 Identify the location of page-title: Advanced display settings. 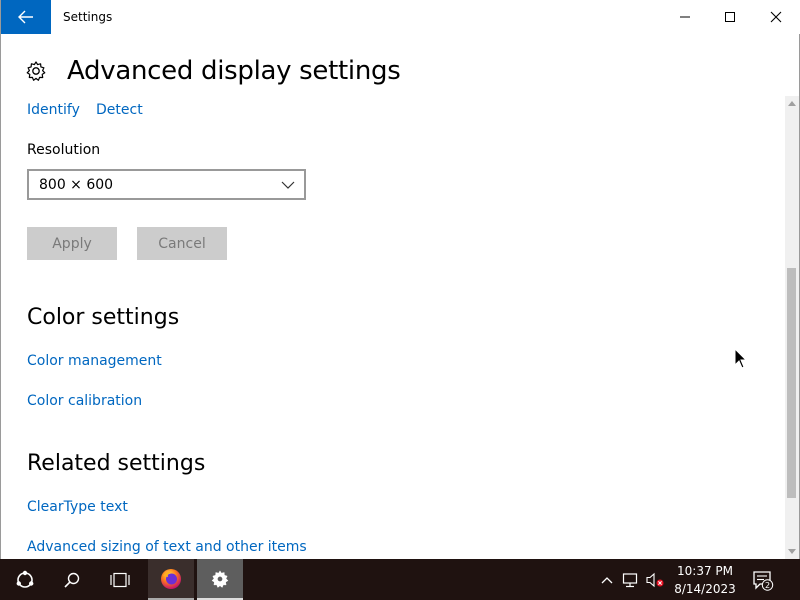
(234, 71).